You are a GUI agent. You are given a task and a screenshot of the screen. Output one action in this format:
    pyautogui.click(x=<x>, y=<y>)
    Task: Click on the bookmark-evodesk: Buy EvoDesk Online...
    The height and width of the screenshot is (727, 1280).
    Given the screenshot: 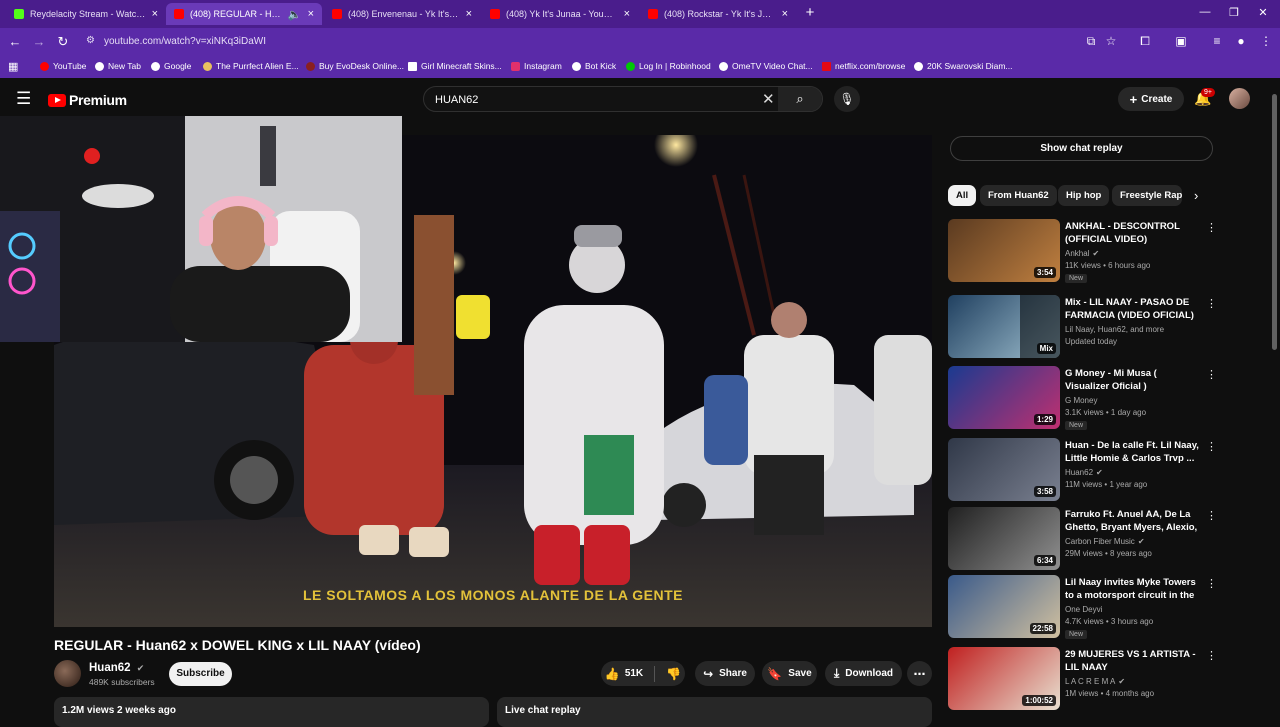 What is the action you would take?
    pyautogui.click(x=355, y=66)
    